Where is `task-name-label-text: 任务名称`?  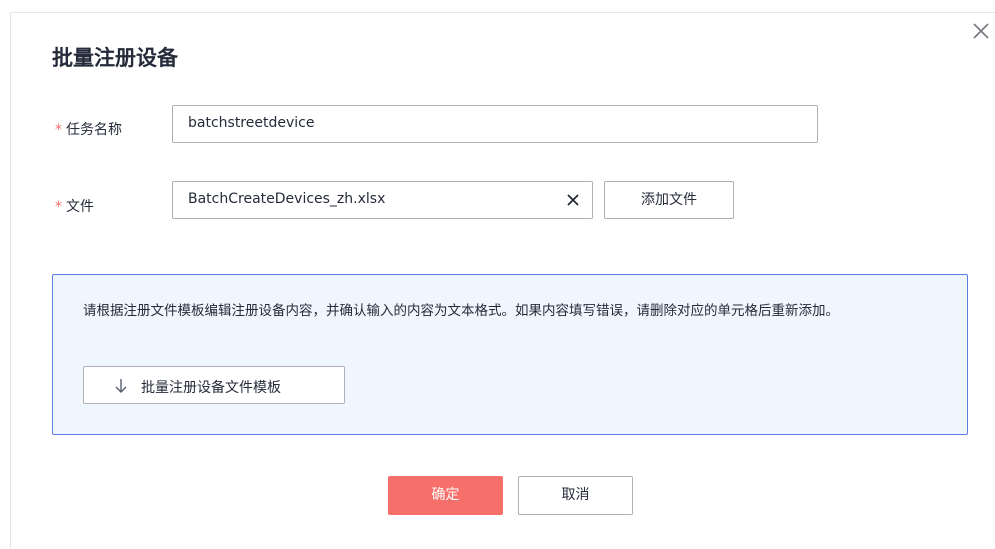
task-name-label-text: 任务名称 is located at coordinates (94, 130).